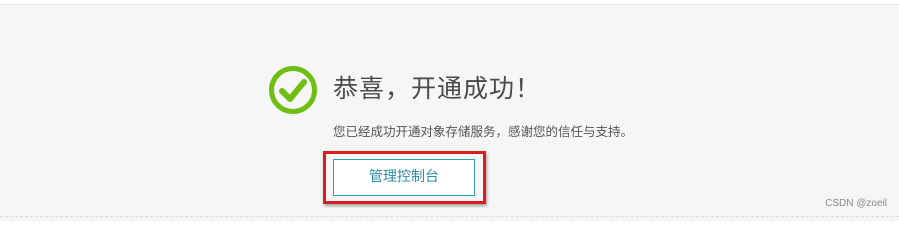 Image resolution: width=899 pixels, height=240 pixels. I want to click on management-console-button: 管理控制台, so click(404, 177).